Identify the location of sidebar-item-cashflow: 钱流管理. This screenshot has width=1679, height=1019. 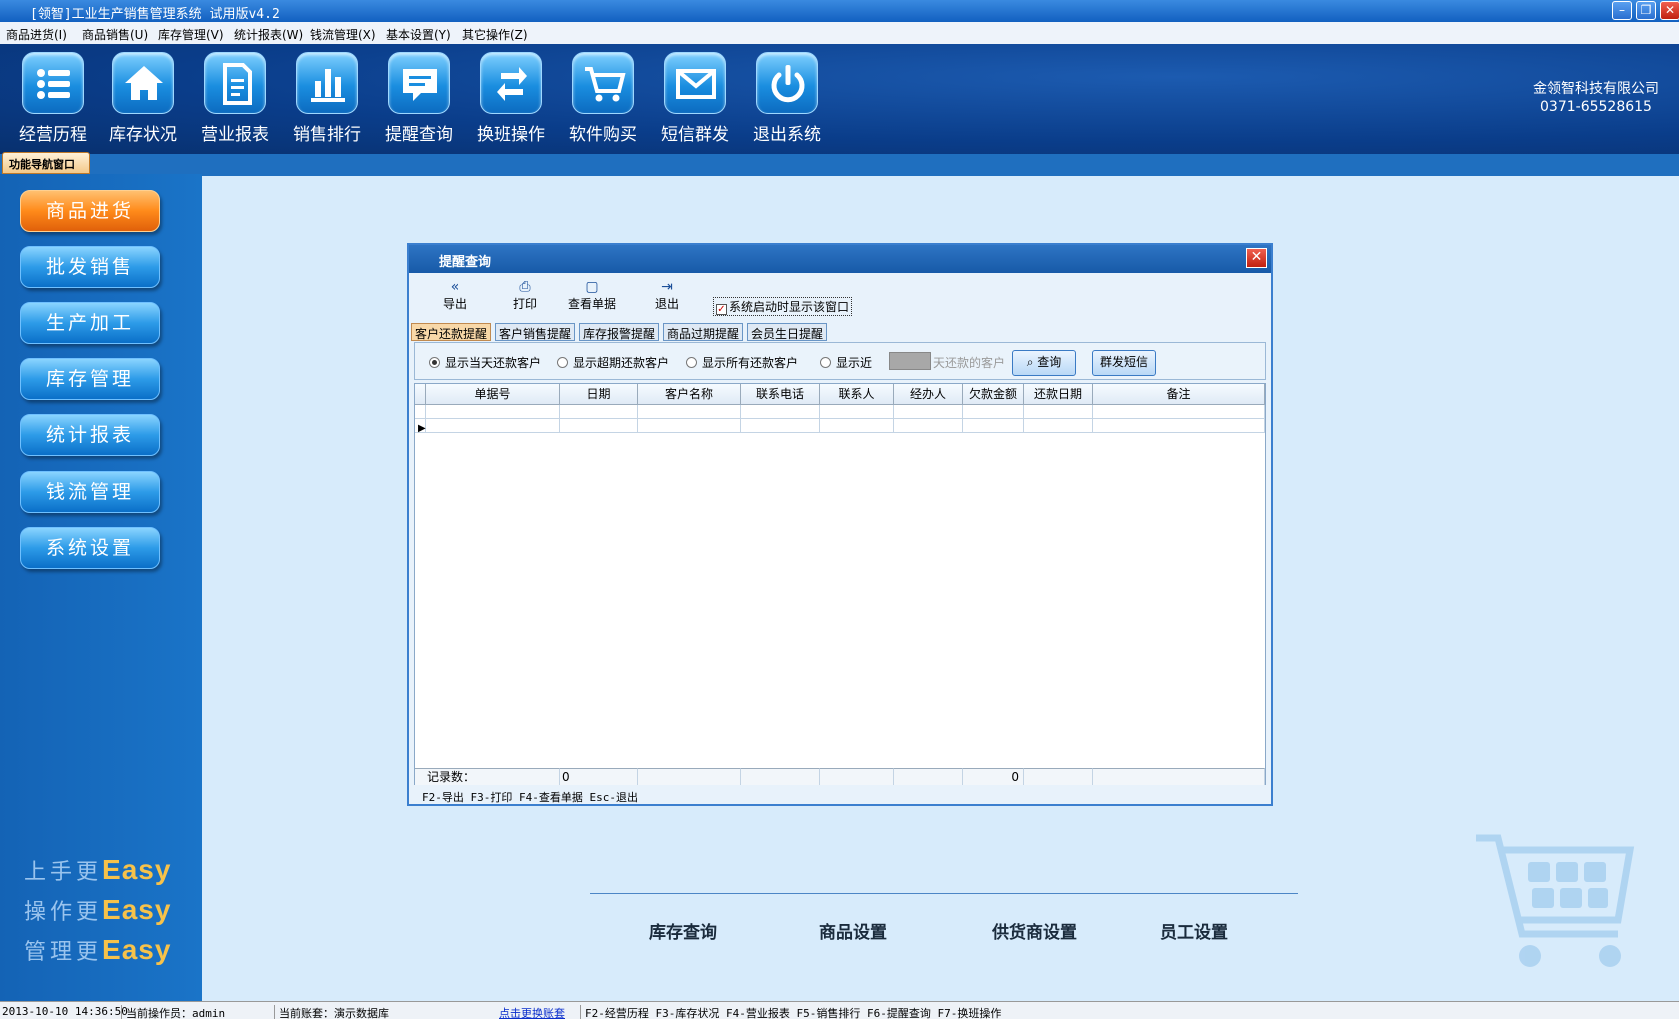
(90, 492).